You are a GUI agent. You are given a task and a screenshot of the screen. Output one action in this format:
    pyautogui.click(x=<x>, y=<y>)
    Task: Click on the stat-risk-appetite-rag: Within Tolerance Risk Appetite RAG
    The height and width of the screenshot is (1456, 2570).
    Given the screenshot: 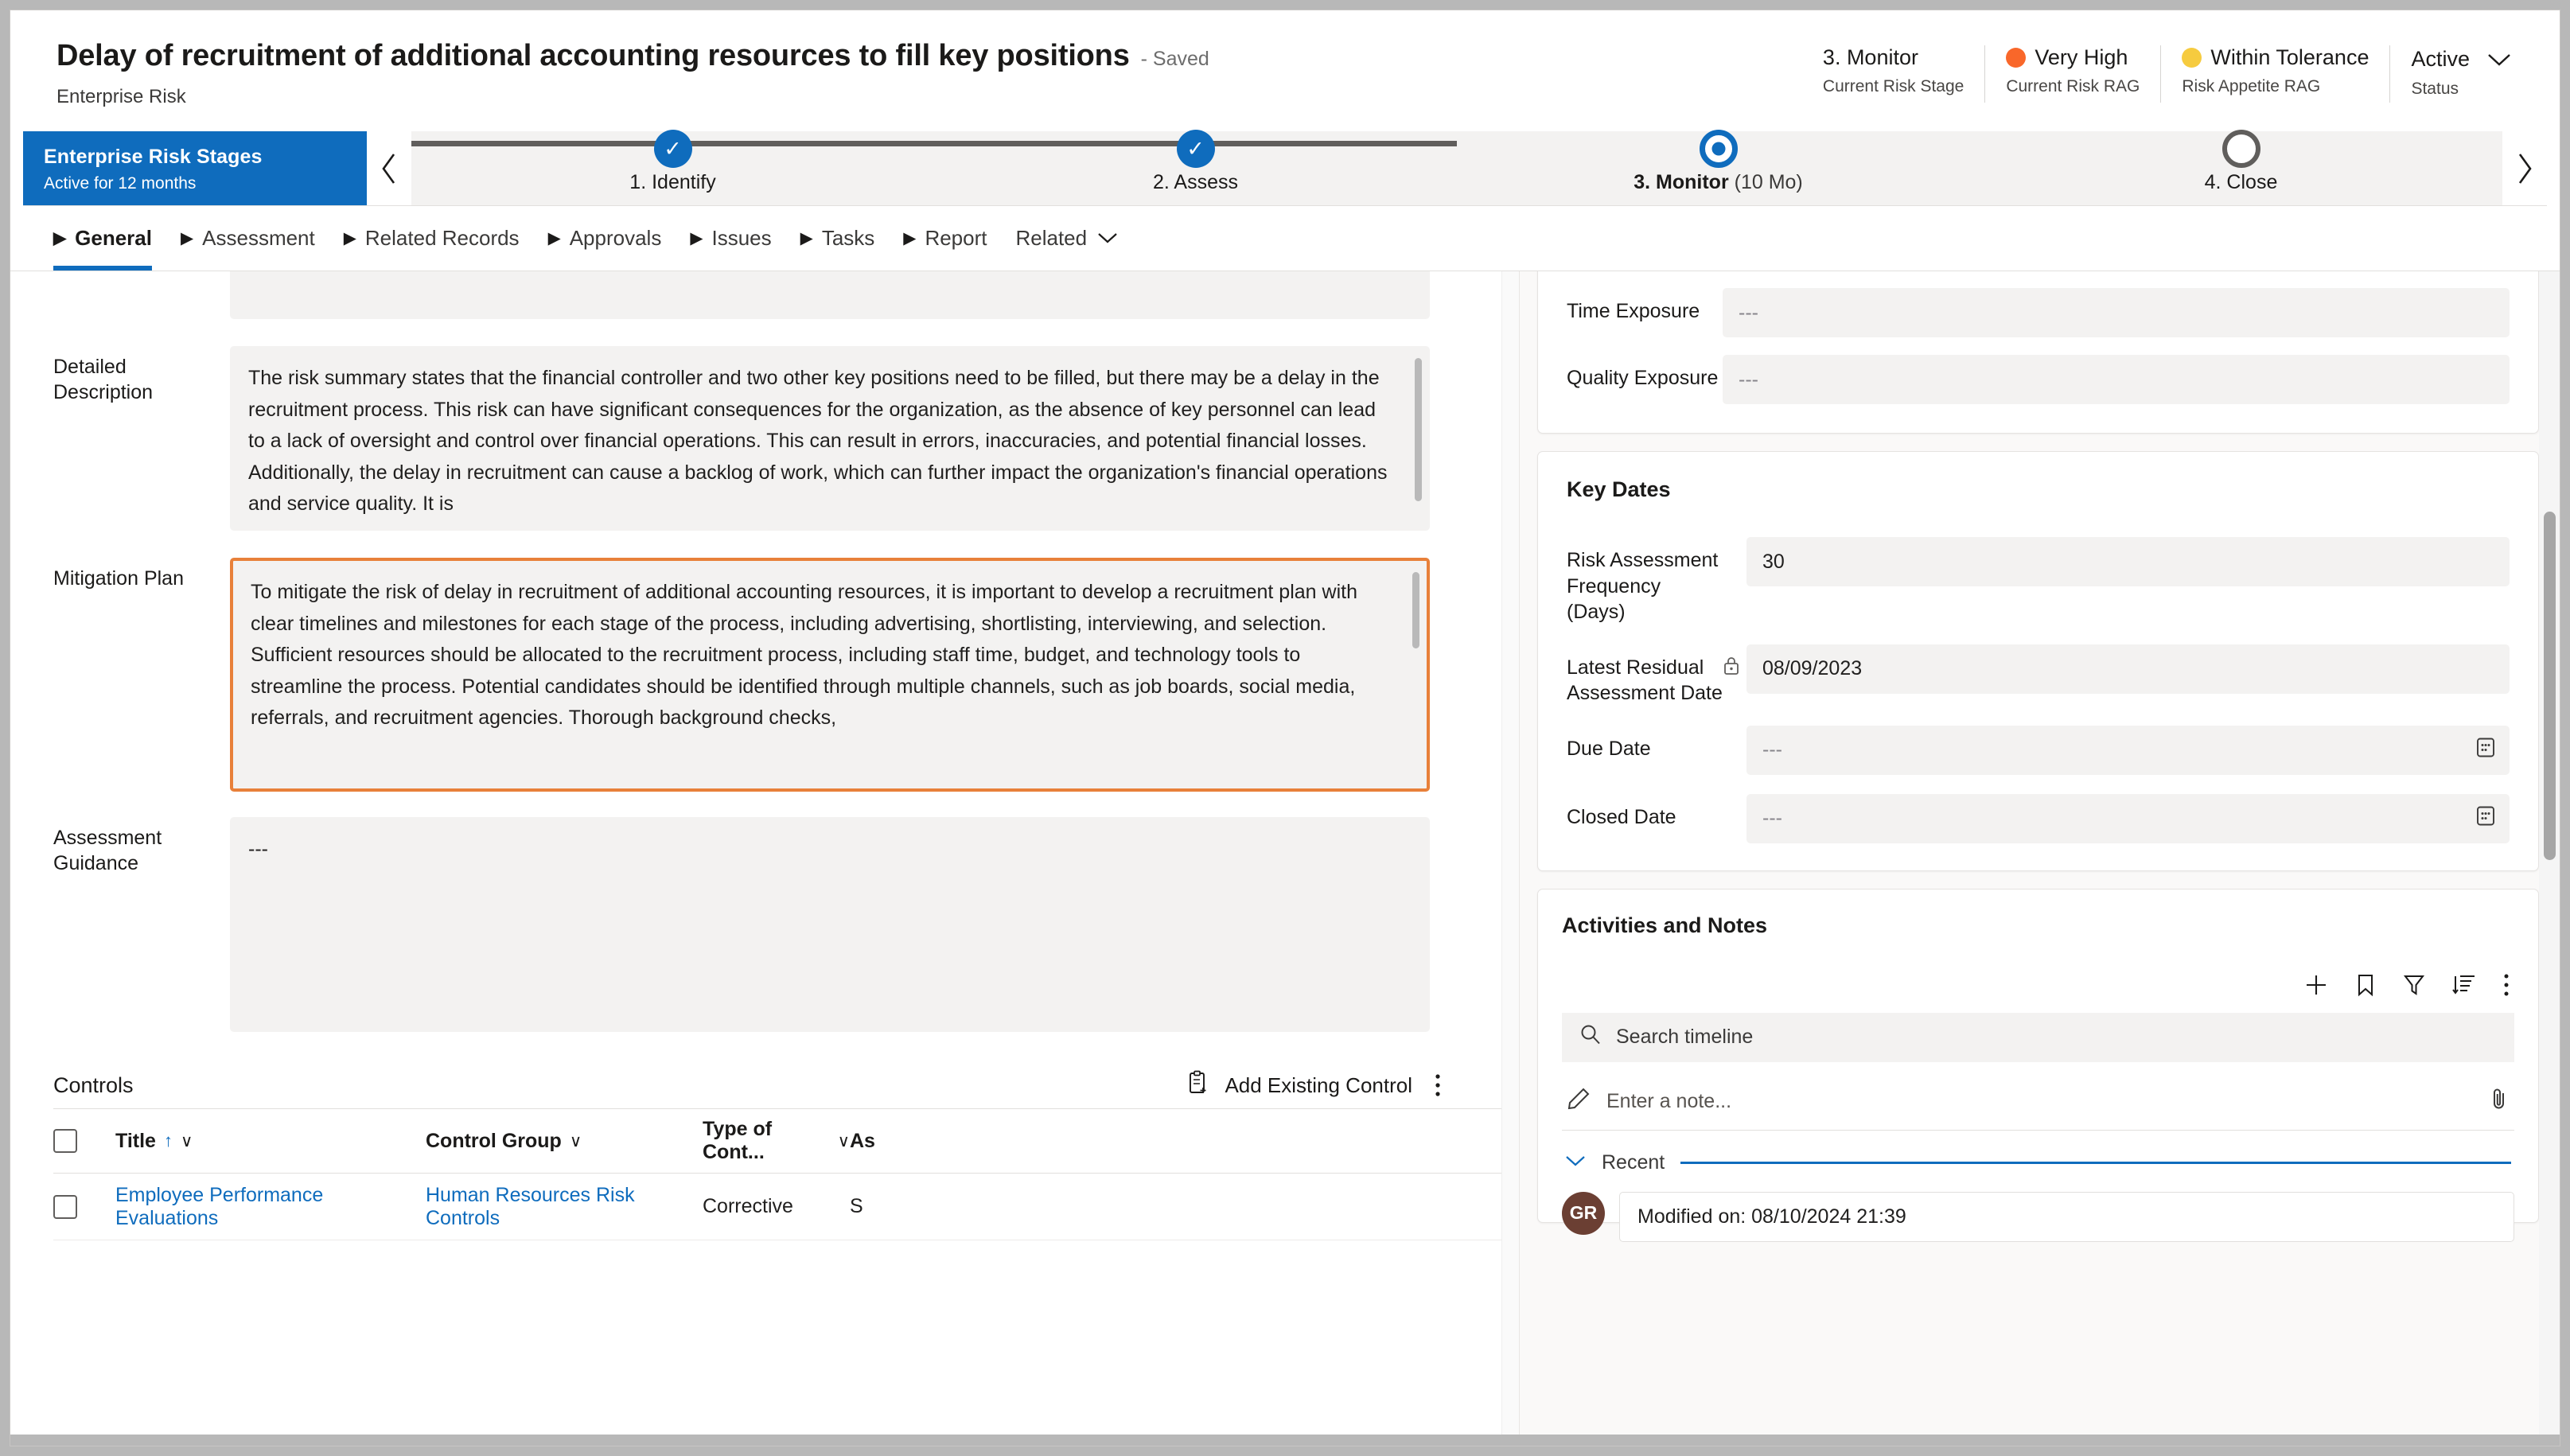 What is the action you would take?
    pyautogui.click(x=2276, y=74)
    